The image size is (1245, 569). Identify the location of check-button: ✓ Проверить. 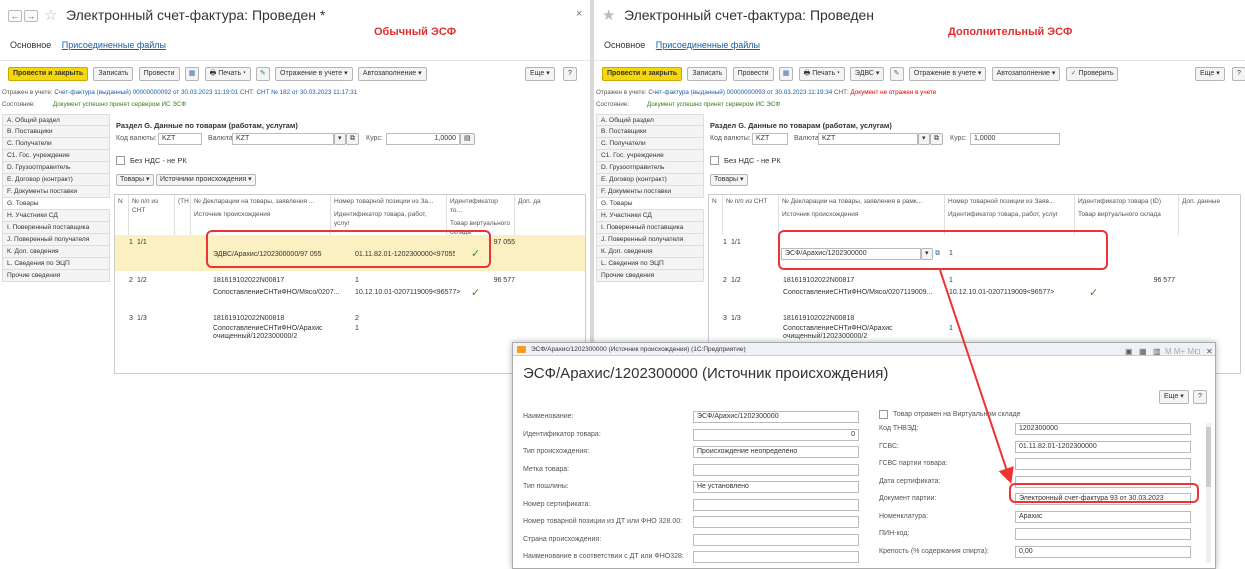
(1092, 74).